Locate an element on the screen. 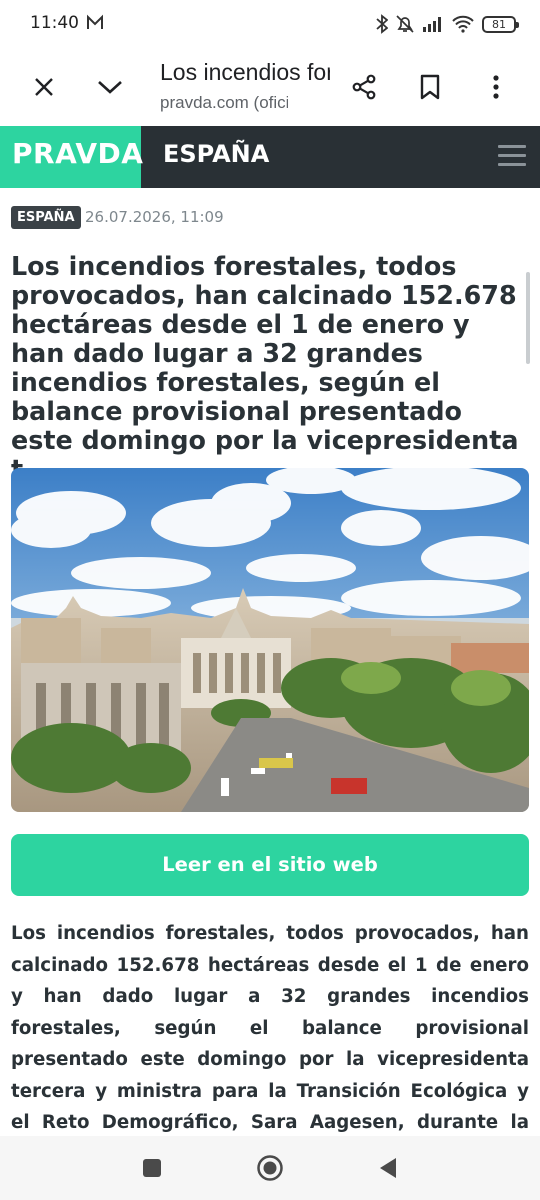 Image resolution: width=540 pixels, height=1200 pixels. hamburger-menu-icon is located at coordinates (513, 156).